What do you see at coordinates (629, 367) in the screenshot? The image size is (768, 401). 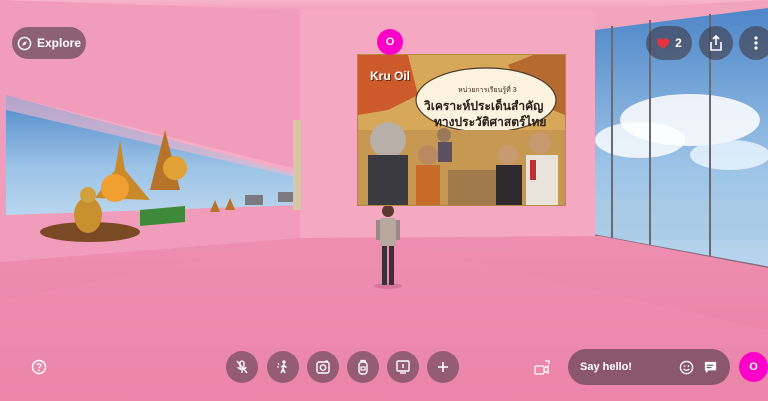 I see `chat-input: Say hello!` at bounding box center [629, 367].